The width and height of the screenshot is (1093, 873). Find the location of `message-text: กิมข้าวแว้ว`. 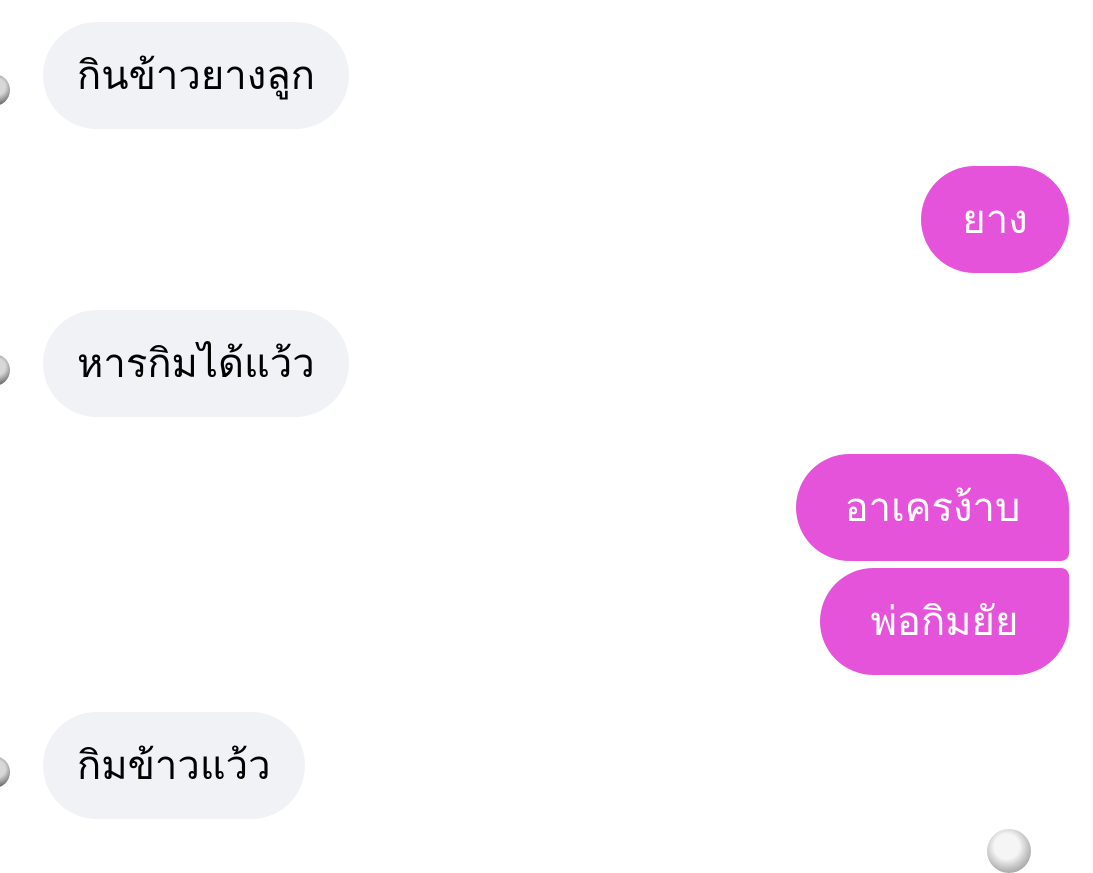

message-text: กิมข้าวแว้ว is located at coordinates (174, 765).